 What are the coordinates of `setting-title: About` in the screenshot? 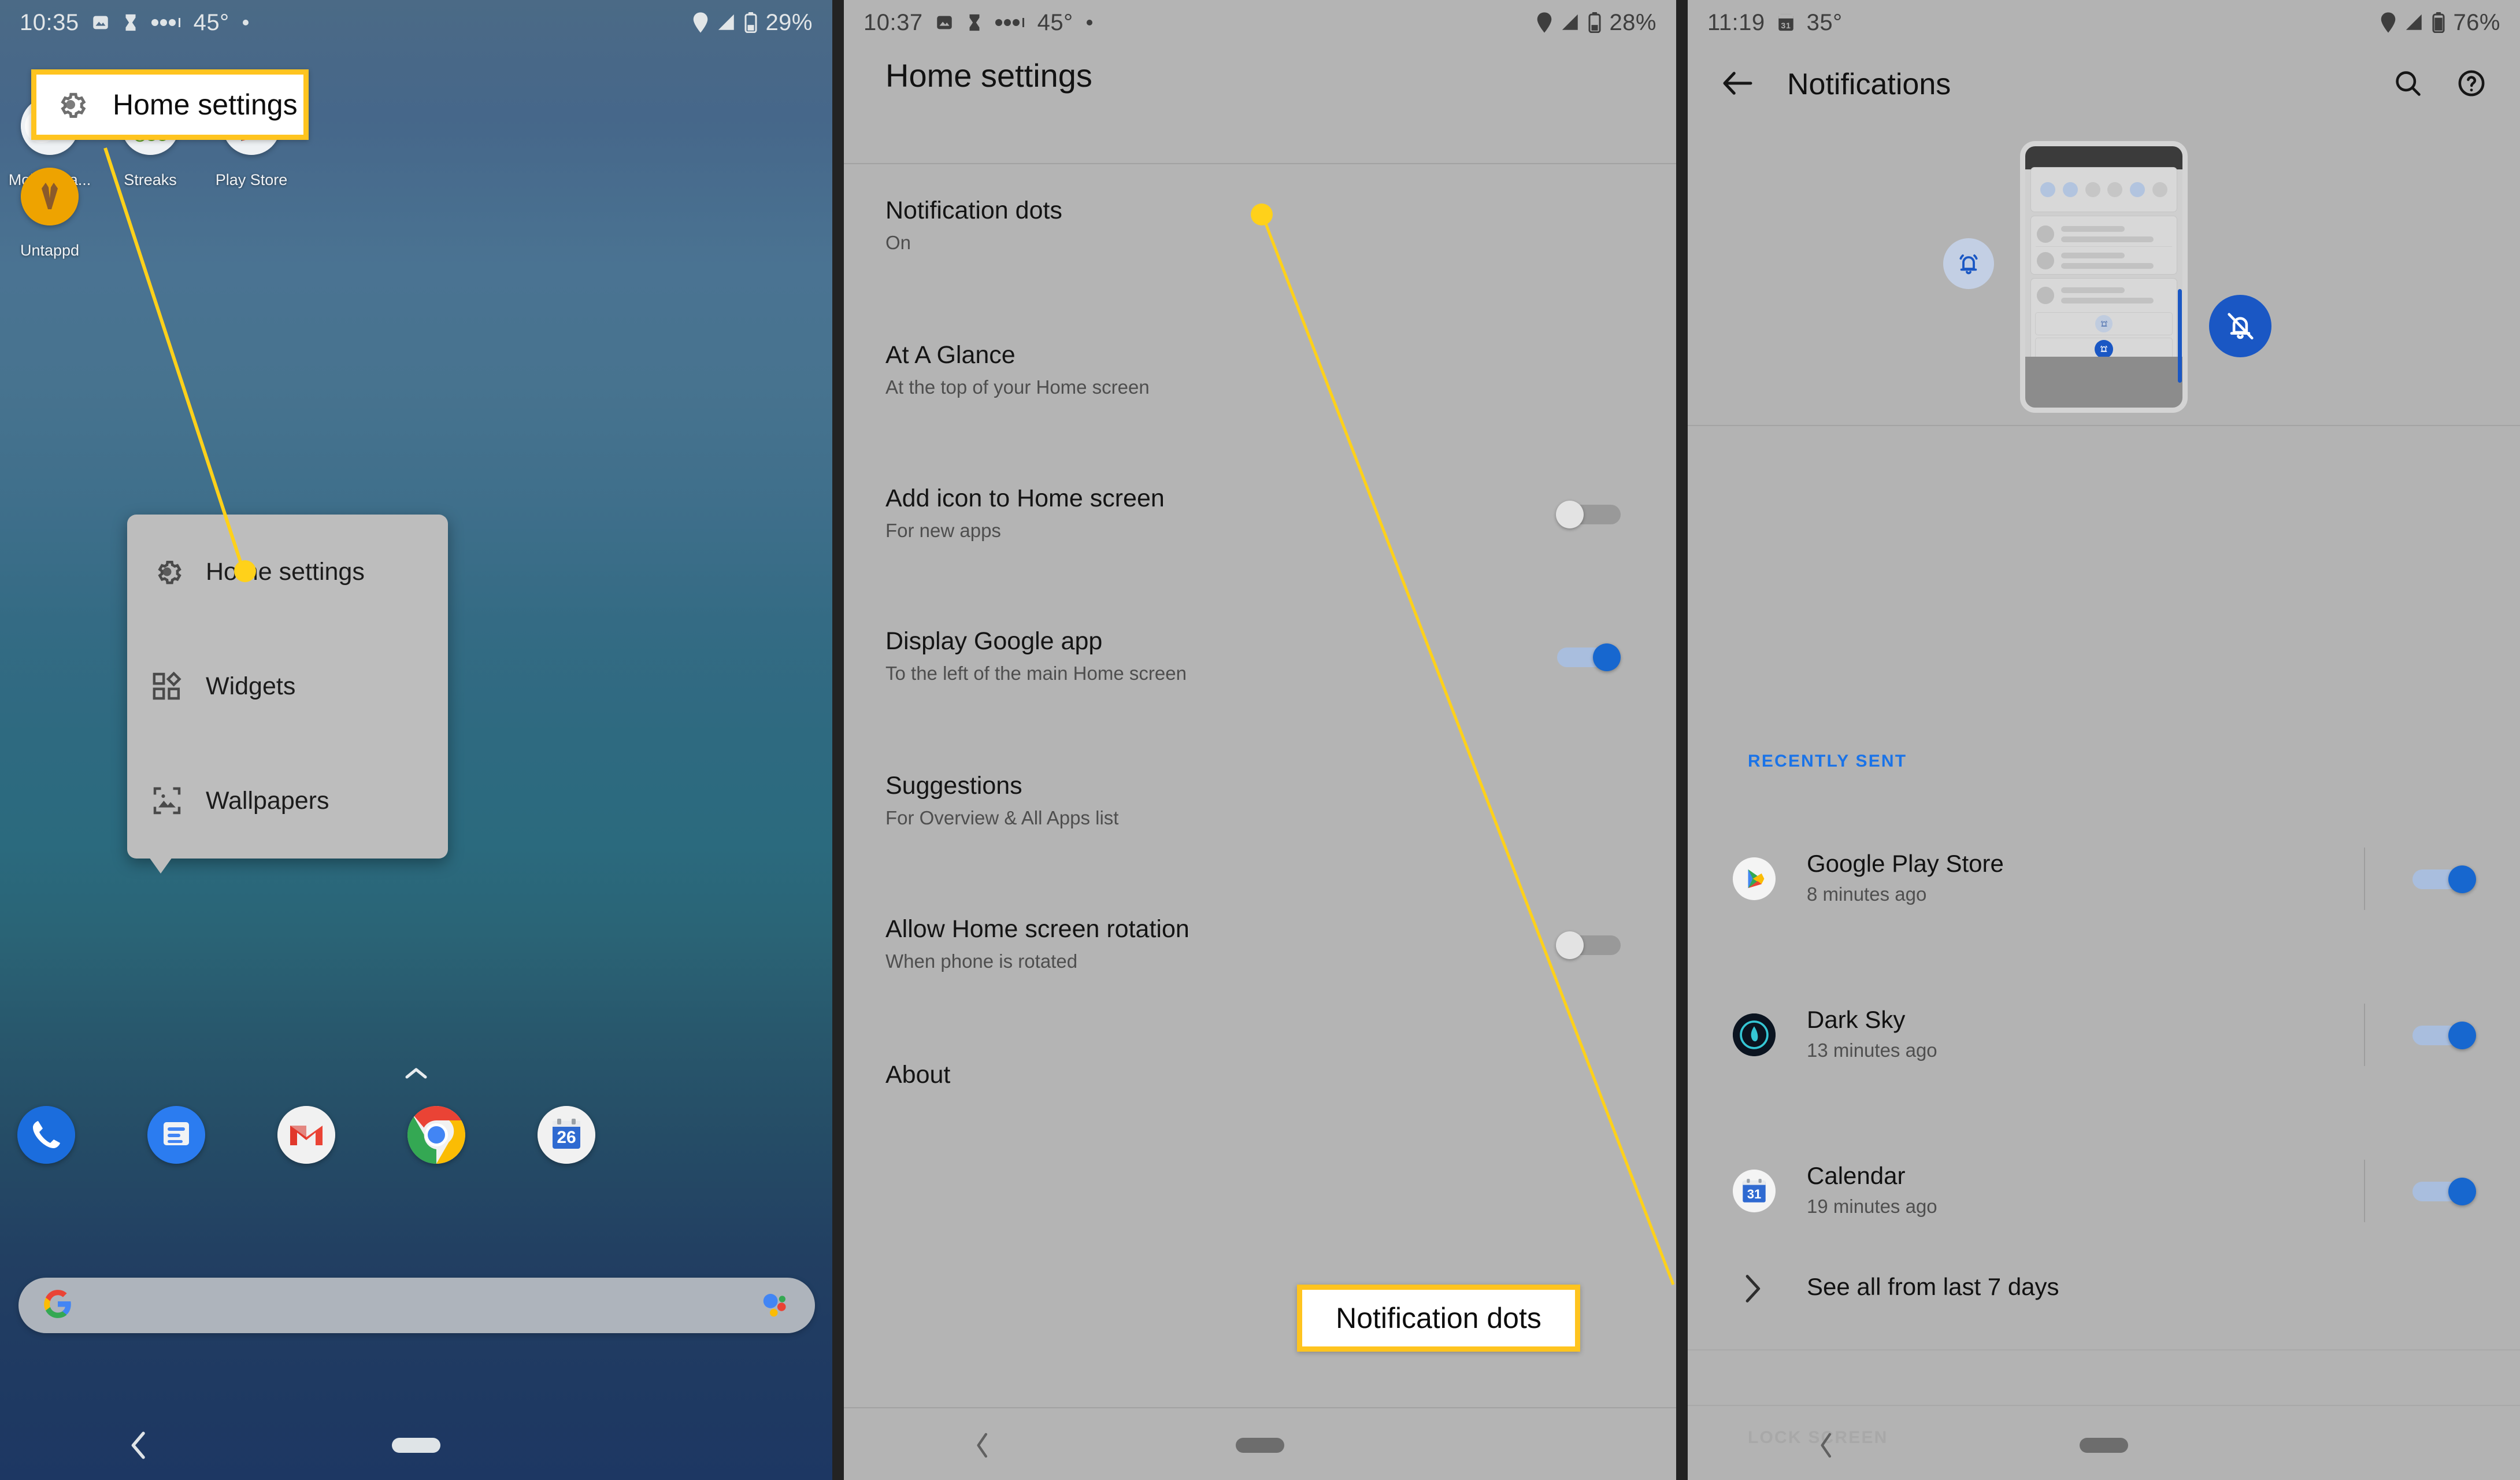 It's located at (918, 1075).